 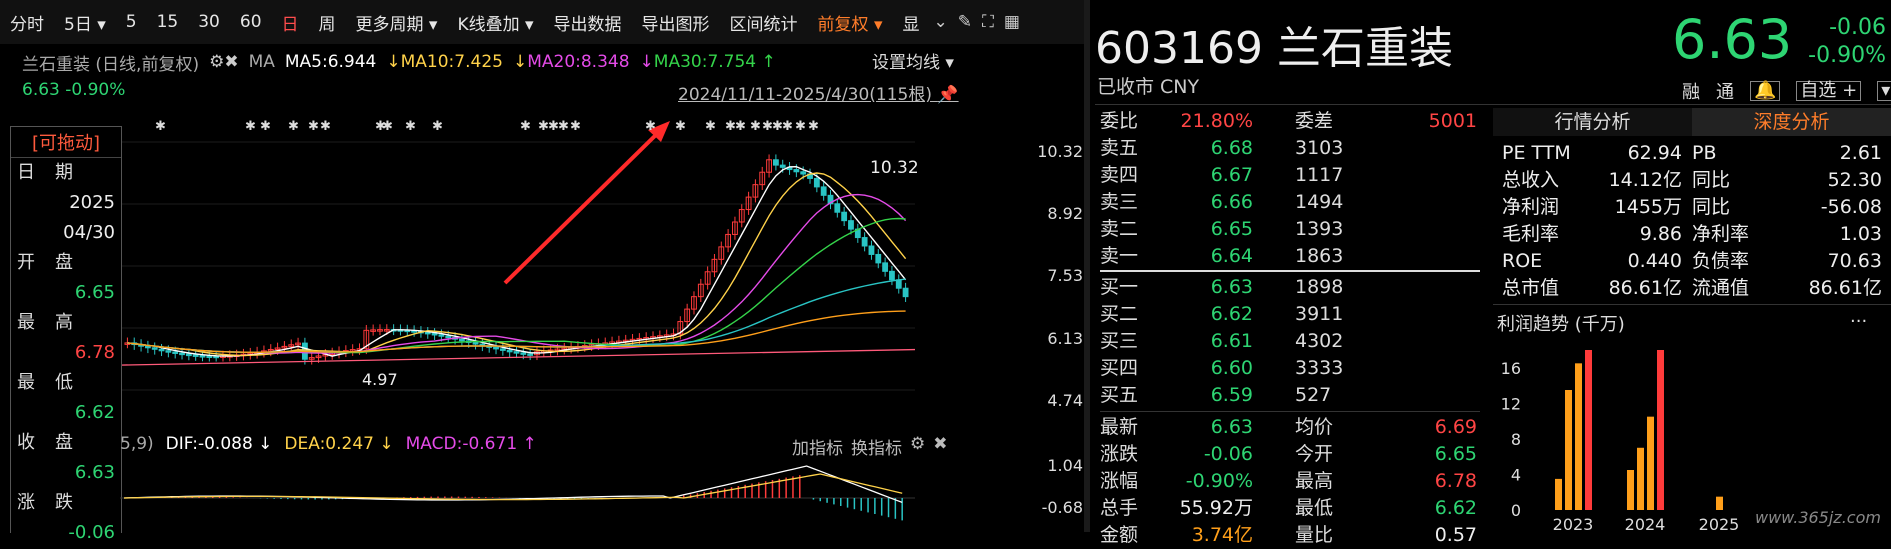 What do you see at coordinates (1290, 175) in the screenshot?
I see `ask-row: 卖四 6.67 1117` at bounding box center [1290, 175].